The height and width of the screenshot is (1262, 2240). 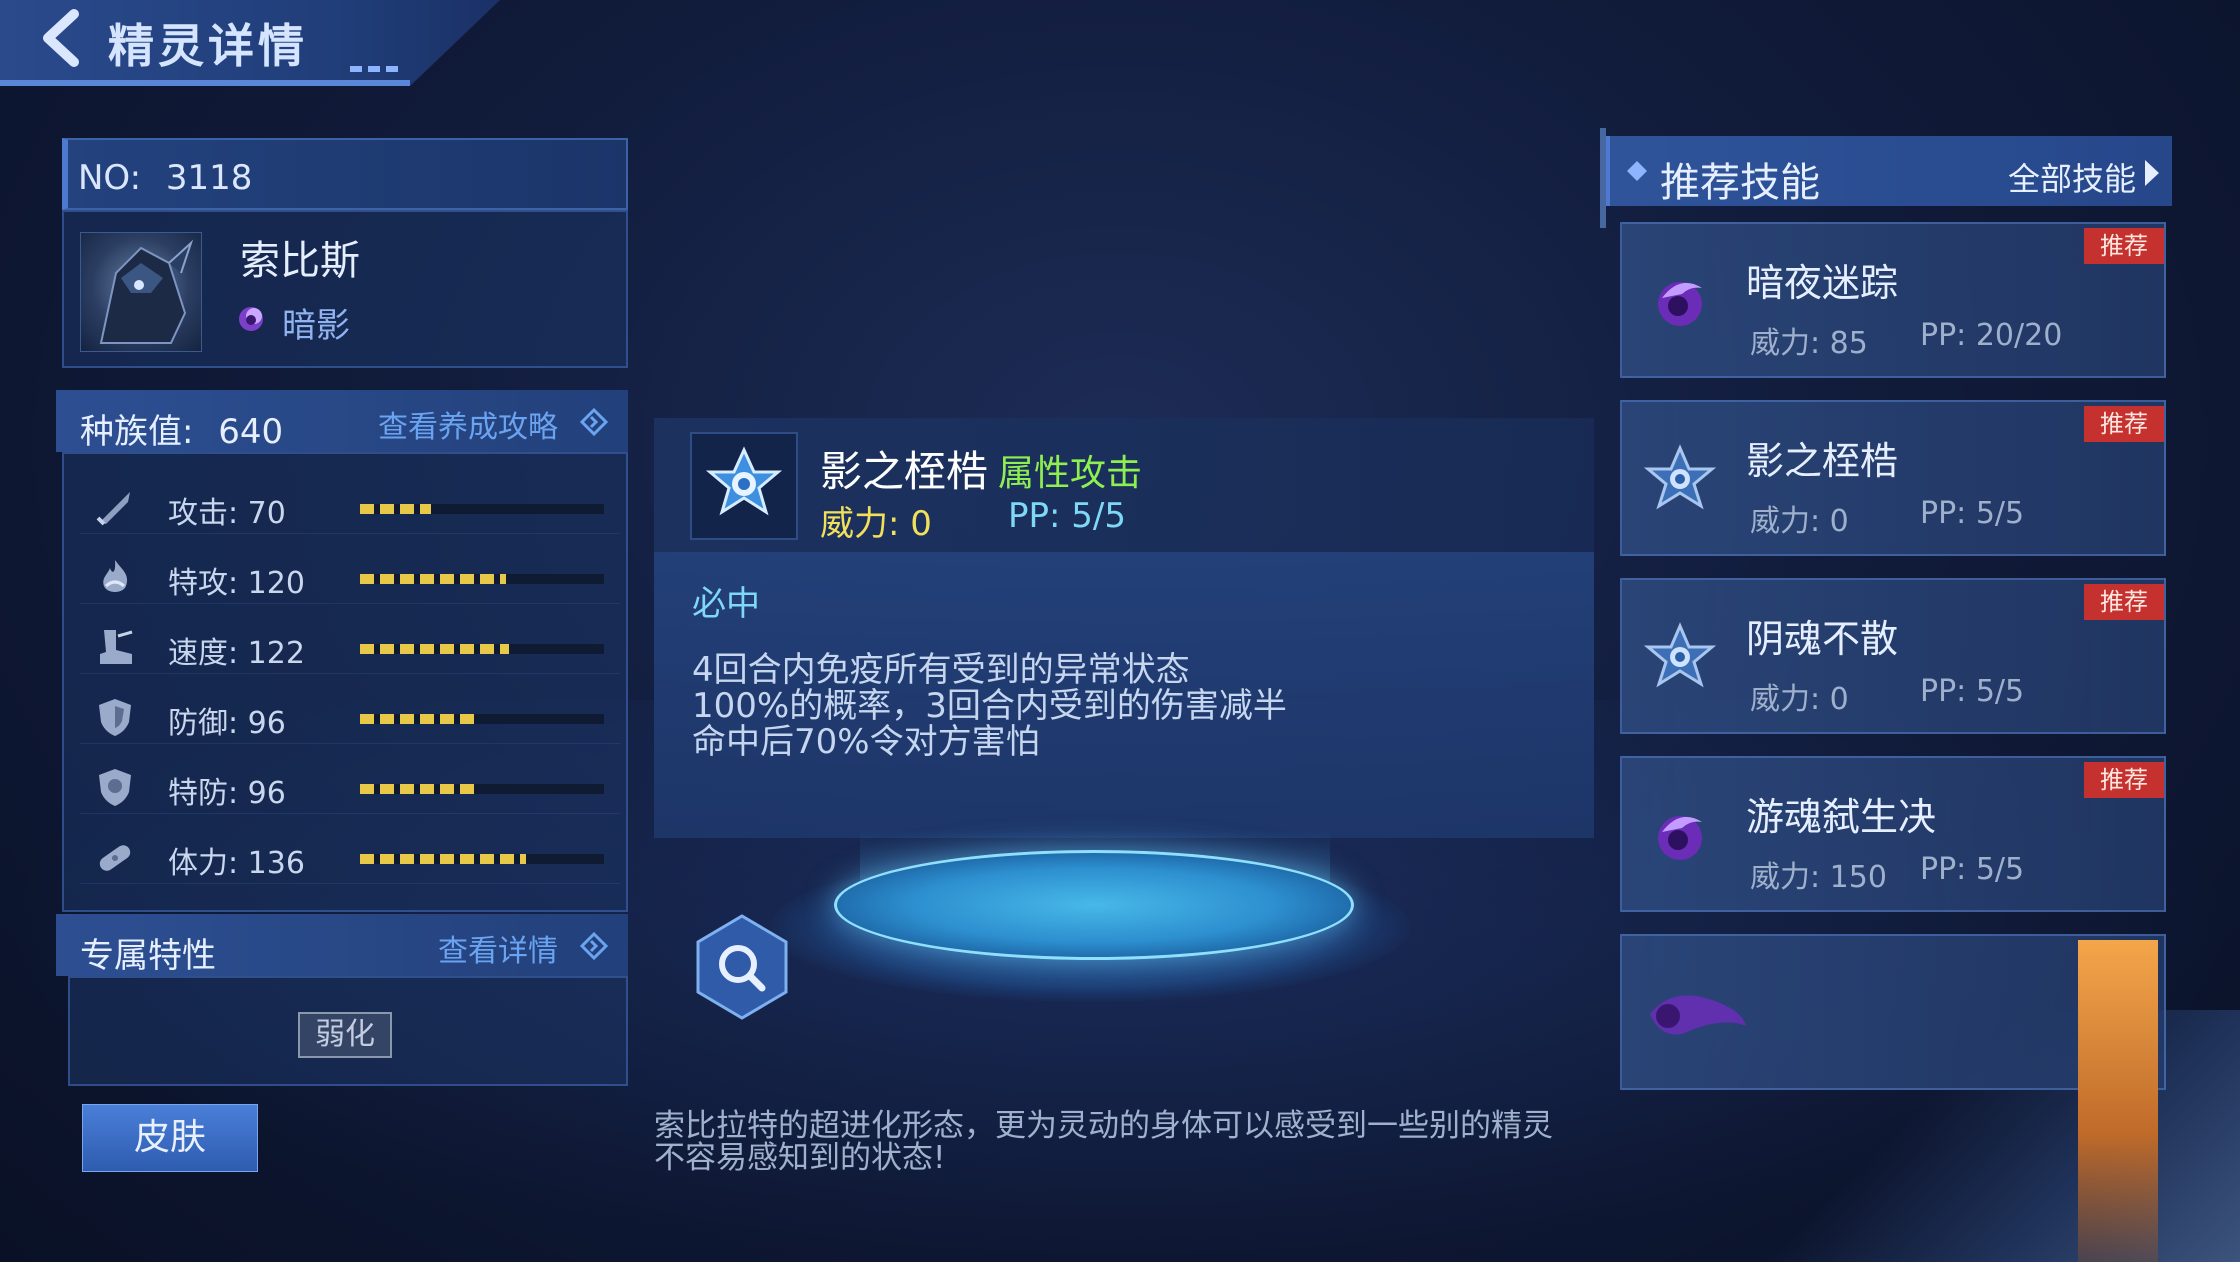 What do you see at coordinates (115, 857) in the screenshot?
I see `bandage-icon` at bounding box center [115, 857].